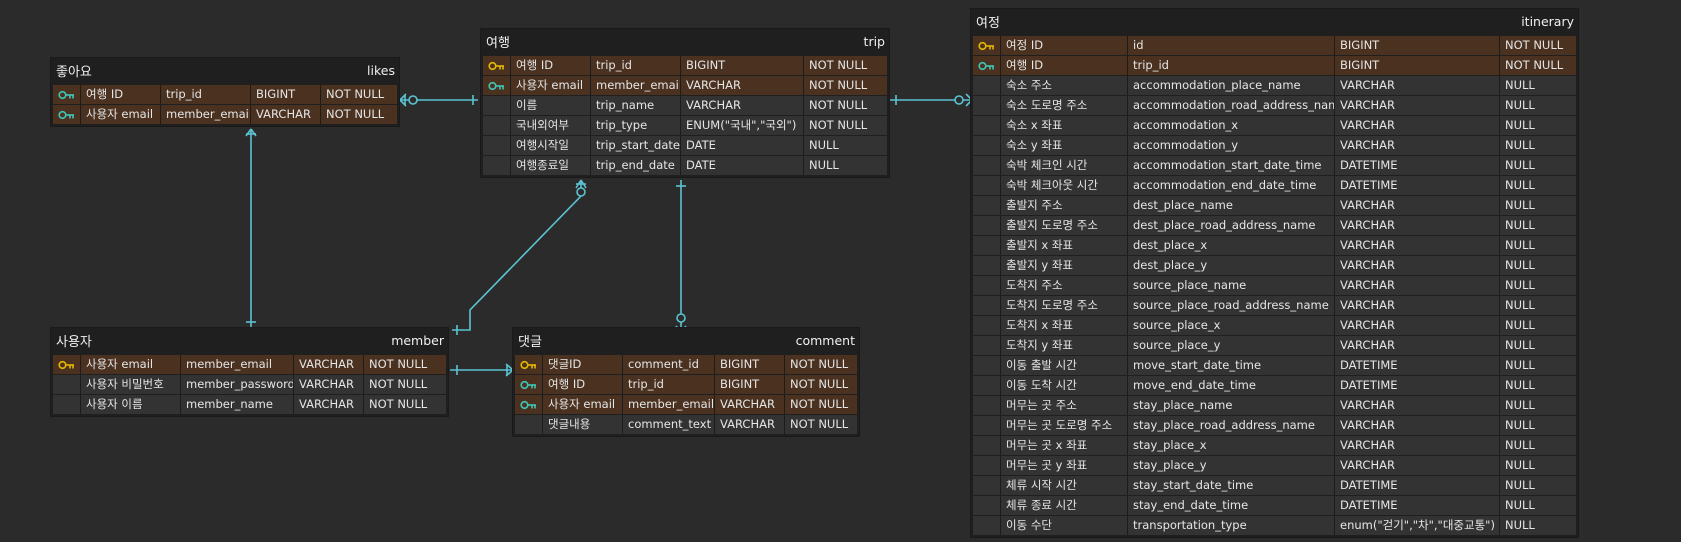 The height and width of the screenshot is (542, 1681). I want to click on column-korean-name: 출발지 도로명 주소, so click(1064, 225).